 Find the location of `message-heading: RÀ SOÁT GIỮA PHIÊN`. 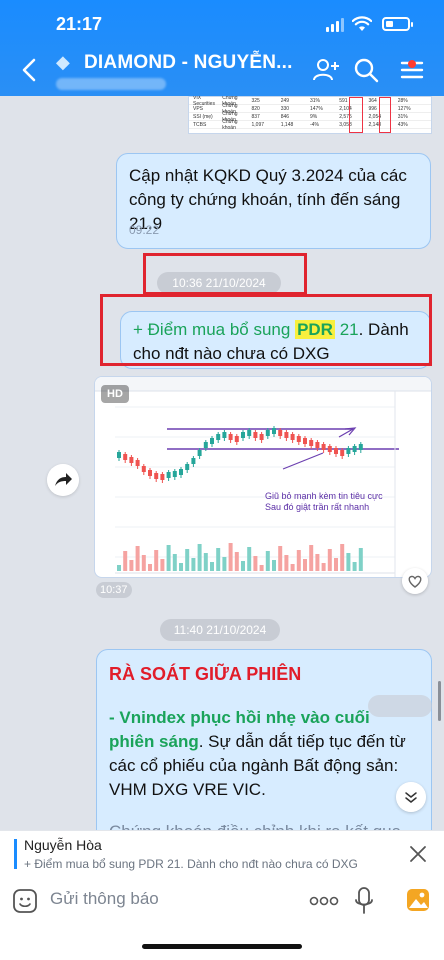

message-heading: RÀ SOÁT GIỮA PHIÊN is located at coordinates (205, 674).